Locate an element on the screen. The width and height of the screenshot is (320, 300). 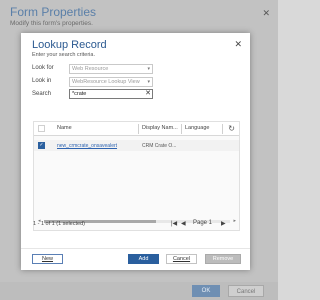
scroll-right-icon: ▸ is located at coordinates (234, 221).